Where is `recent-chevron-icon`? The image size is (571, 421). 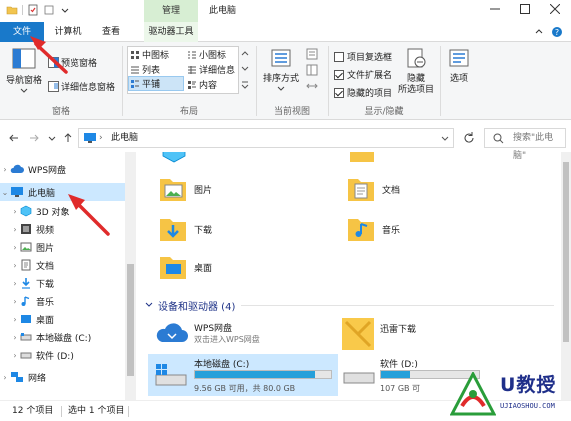
recent-chevron-icon is located at coordinates (52, 138).